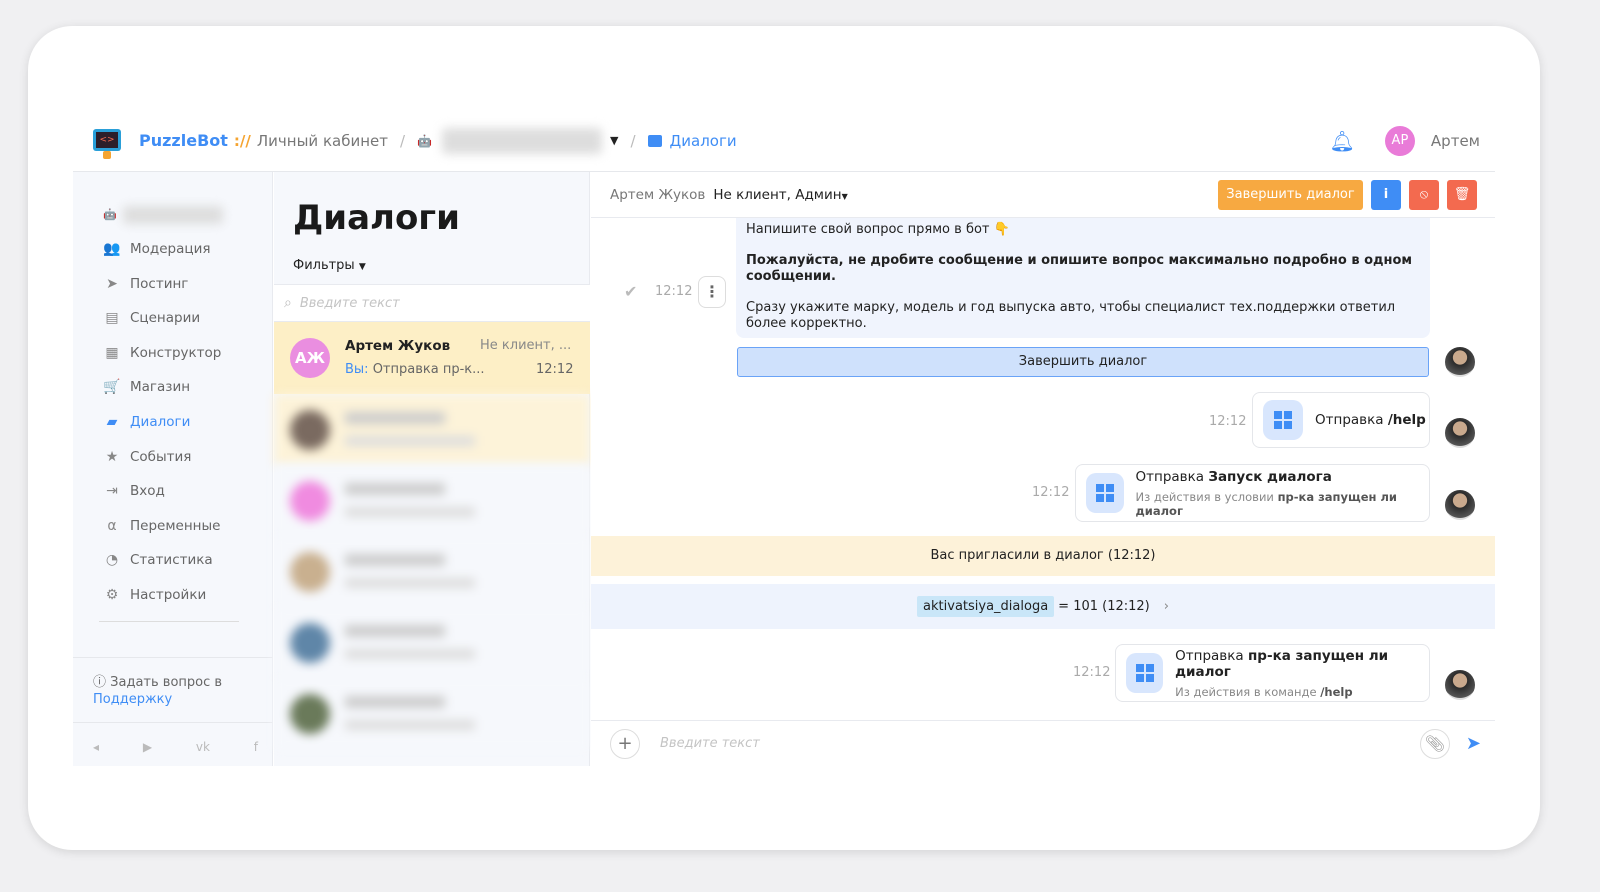 This screenshot has width=1600, height=892. I want to click on sidebar-item: ▤ Сценарии, so click(151, 318).